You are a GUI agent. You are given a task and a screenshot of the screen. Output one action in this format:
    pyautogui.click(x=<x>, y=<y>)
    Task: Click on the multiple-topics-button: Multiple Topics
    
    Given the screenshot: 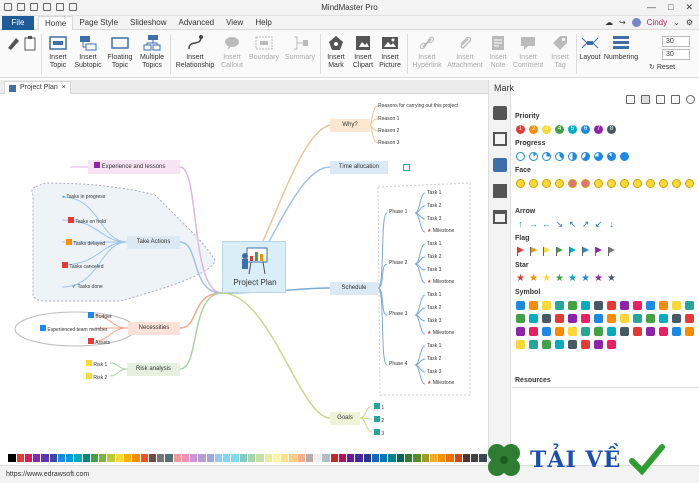 What is the action you would take?
    pyautogui.click(x=152, y=51)
    